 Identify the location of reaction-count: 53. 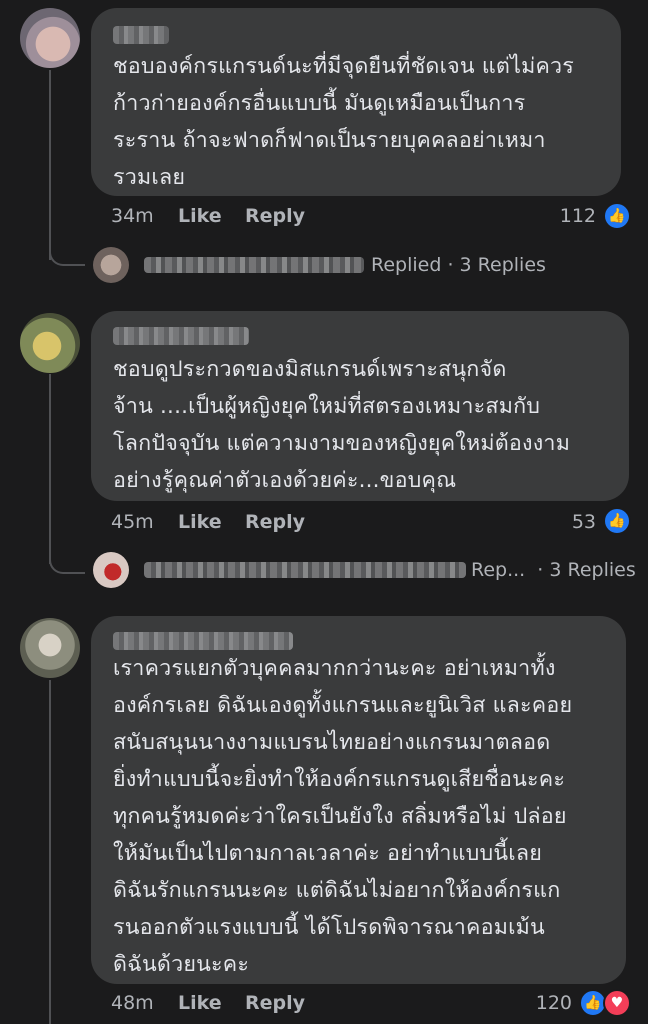
(568, 522).